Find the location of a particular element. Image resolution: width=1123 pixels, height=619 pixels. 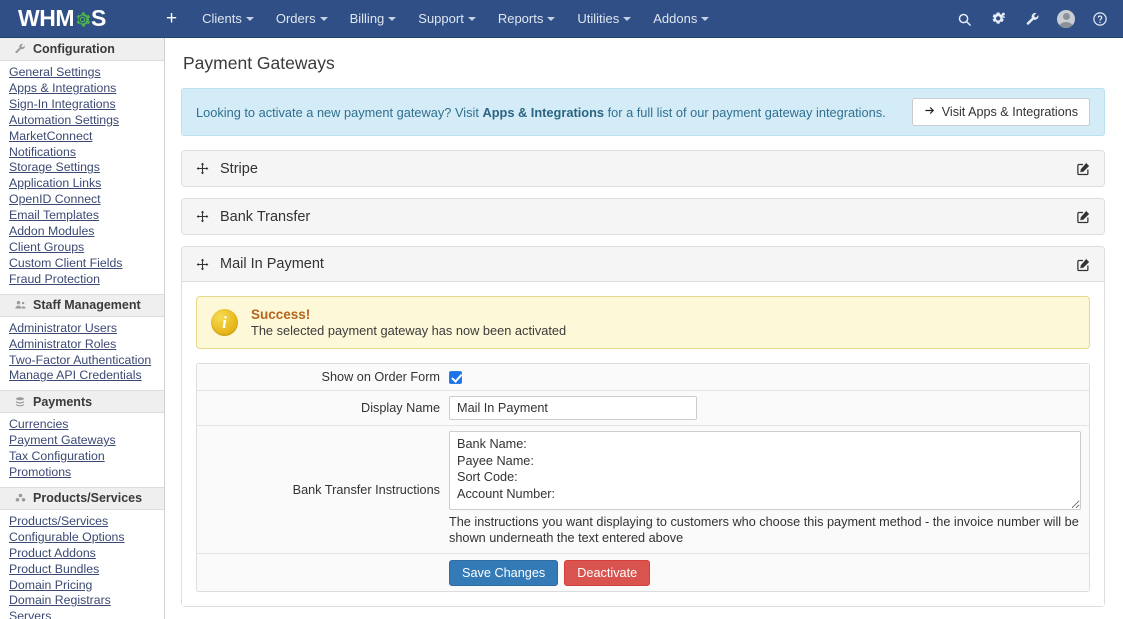

sidebar-section-configuration: Configuration is located at coordinates (82, 49).